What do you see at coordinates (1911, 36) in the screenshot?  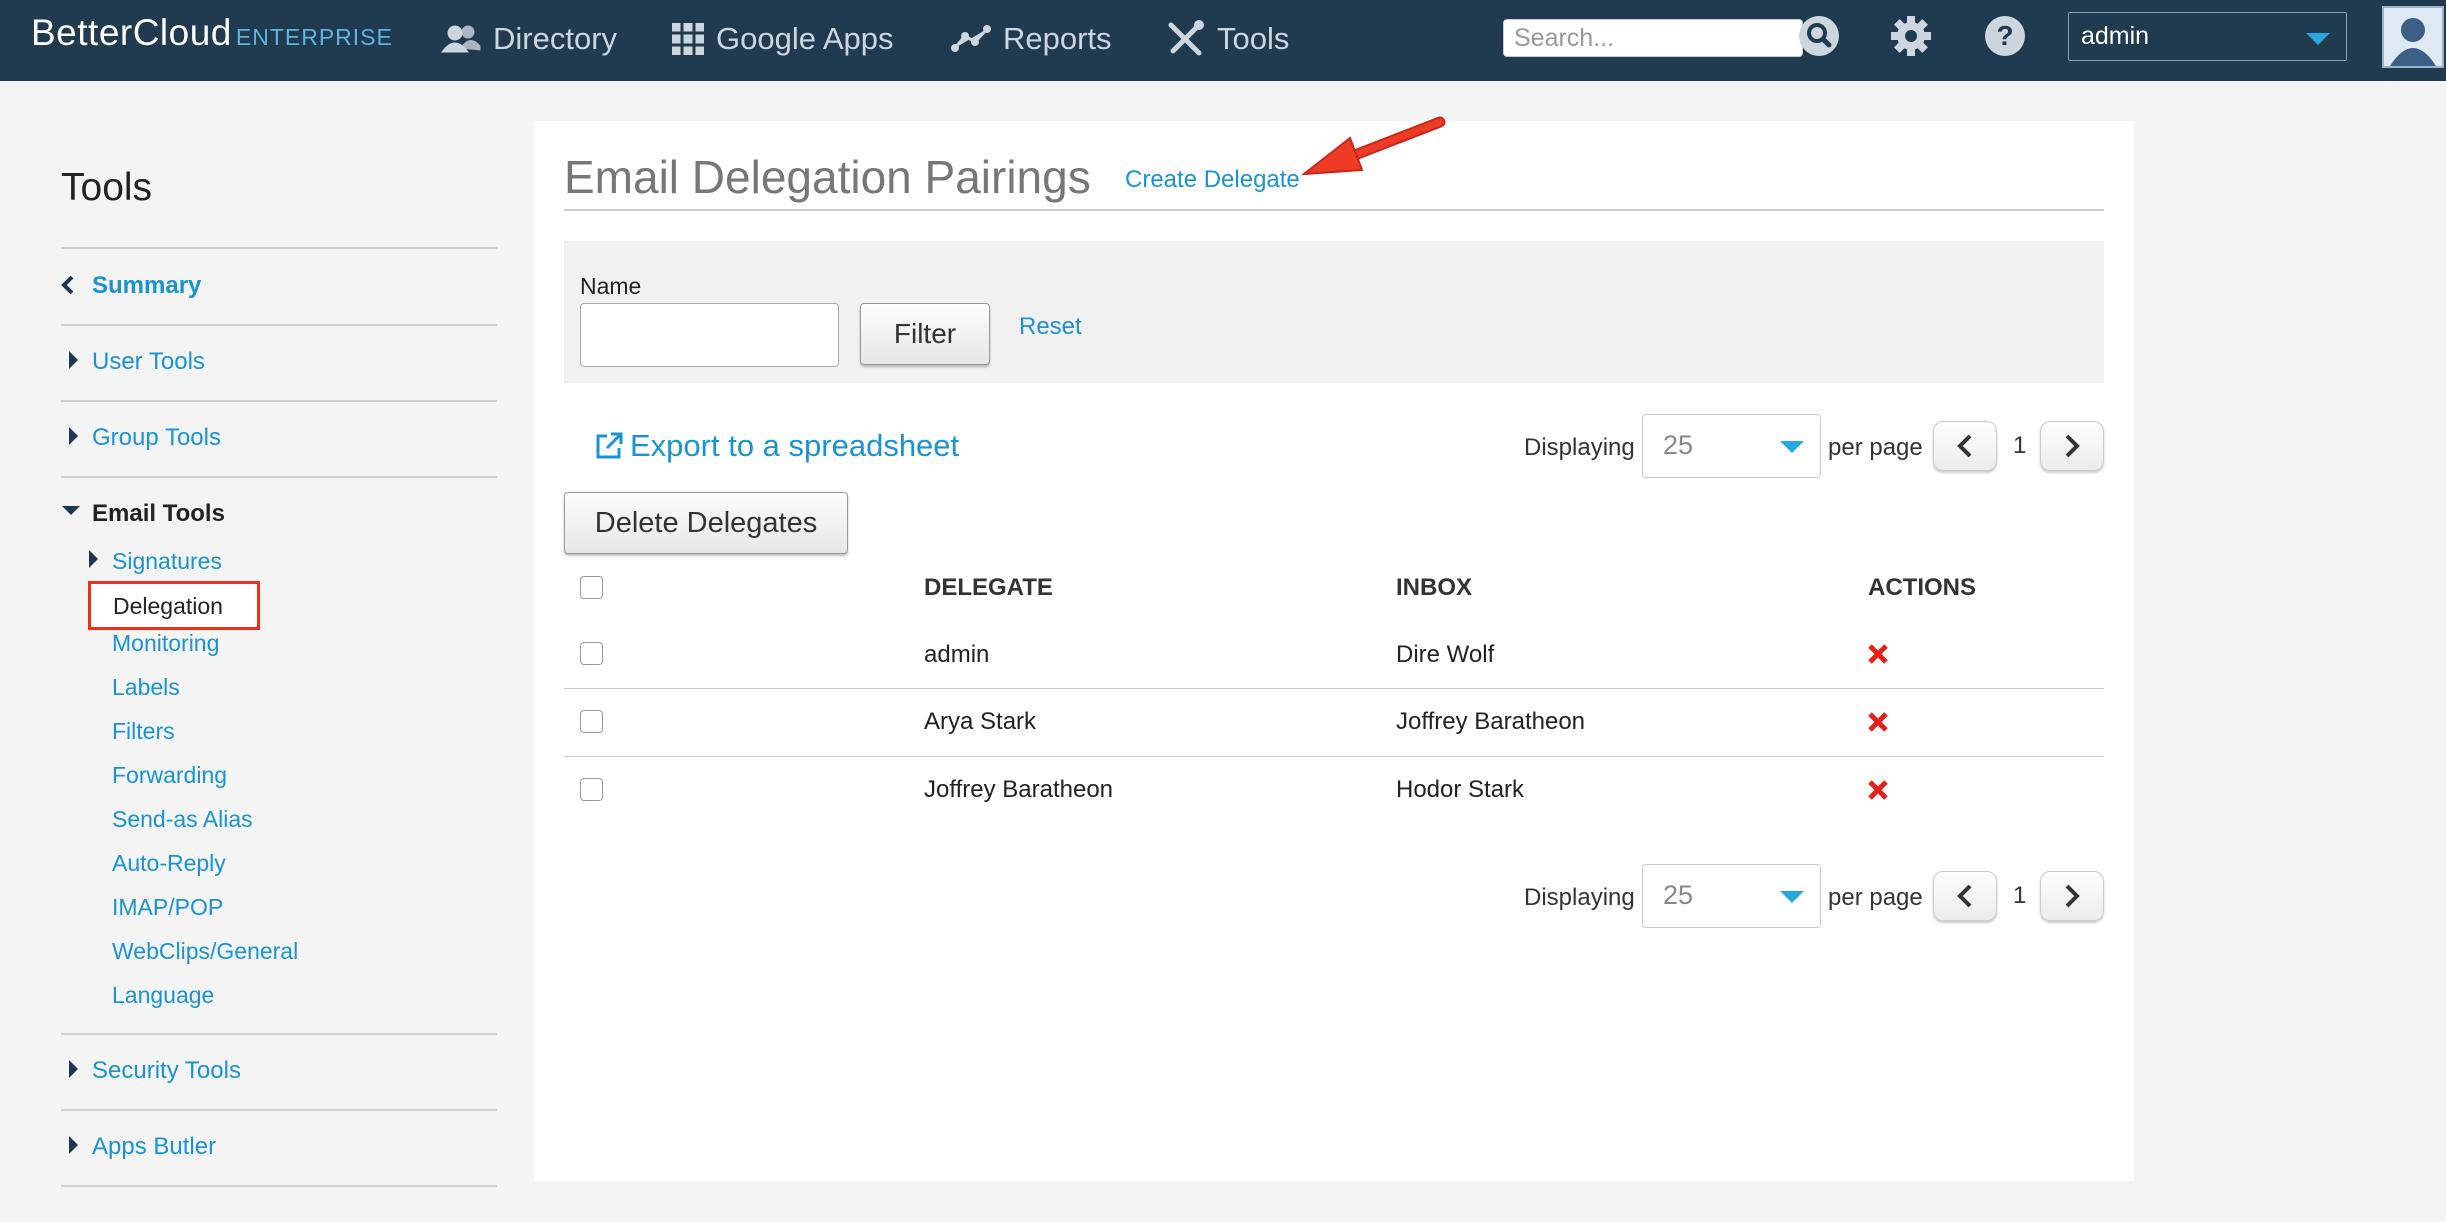 I see `gear-icon` at bounding box center [1911, 36].